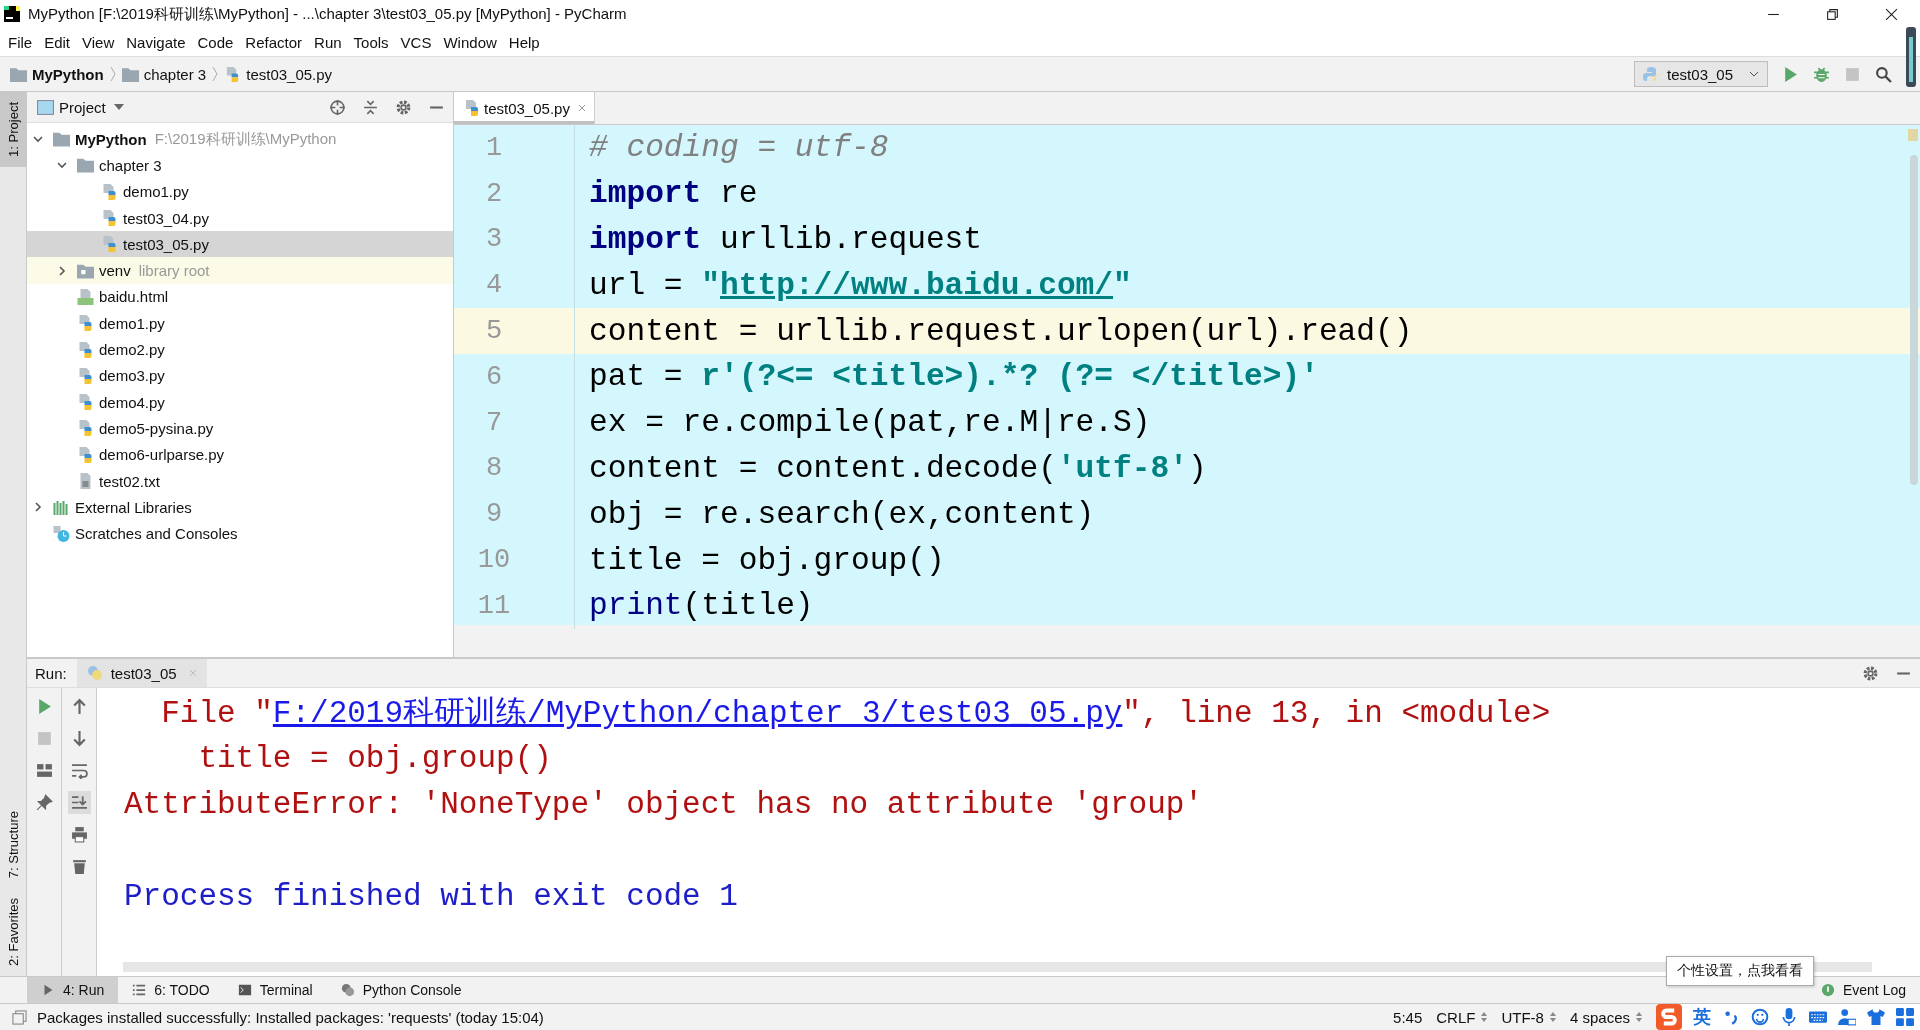 The image size is (1920, 1030). I want to click on console-line: AttributeError: 'NoneType' object has no attribute 'group', so click(663, 804).